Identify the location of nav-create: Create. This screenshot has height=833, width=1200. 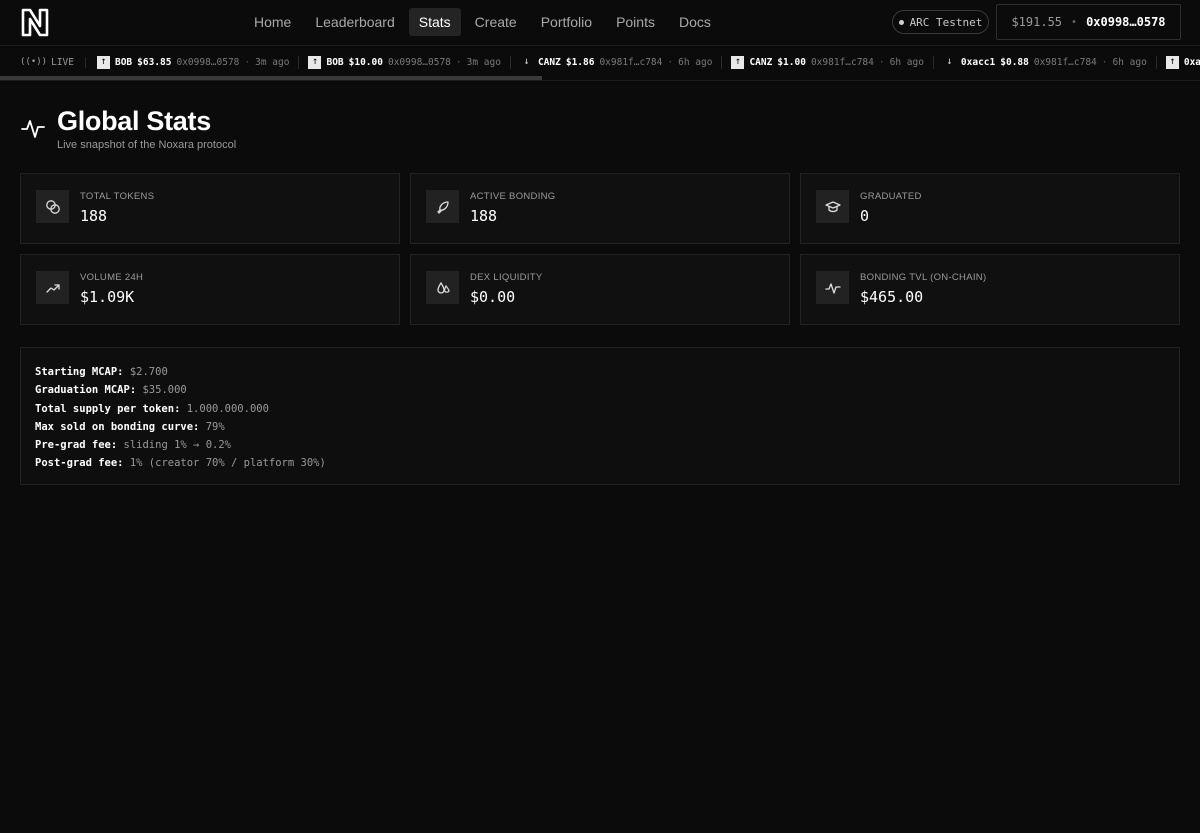
(496, 22).